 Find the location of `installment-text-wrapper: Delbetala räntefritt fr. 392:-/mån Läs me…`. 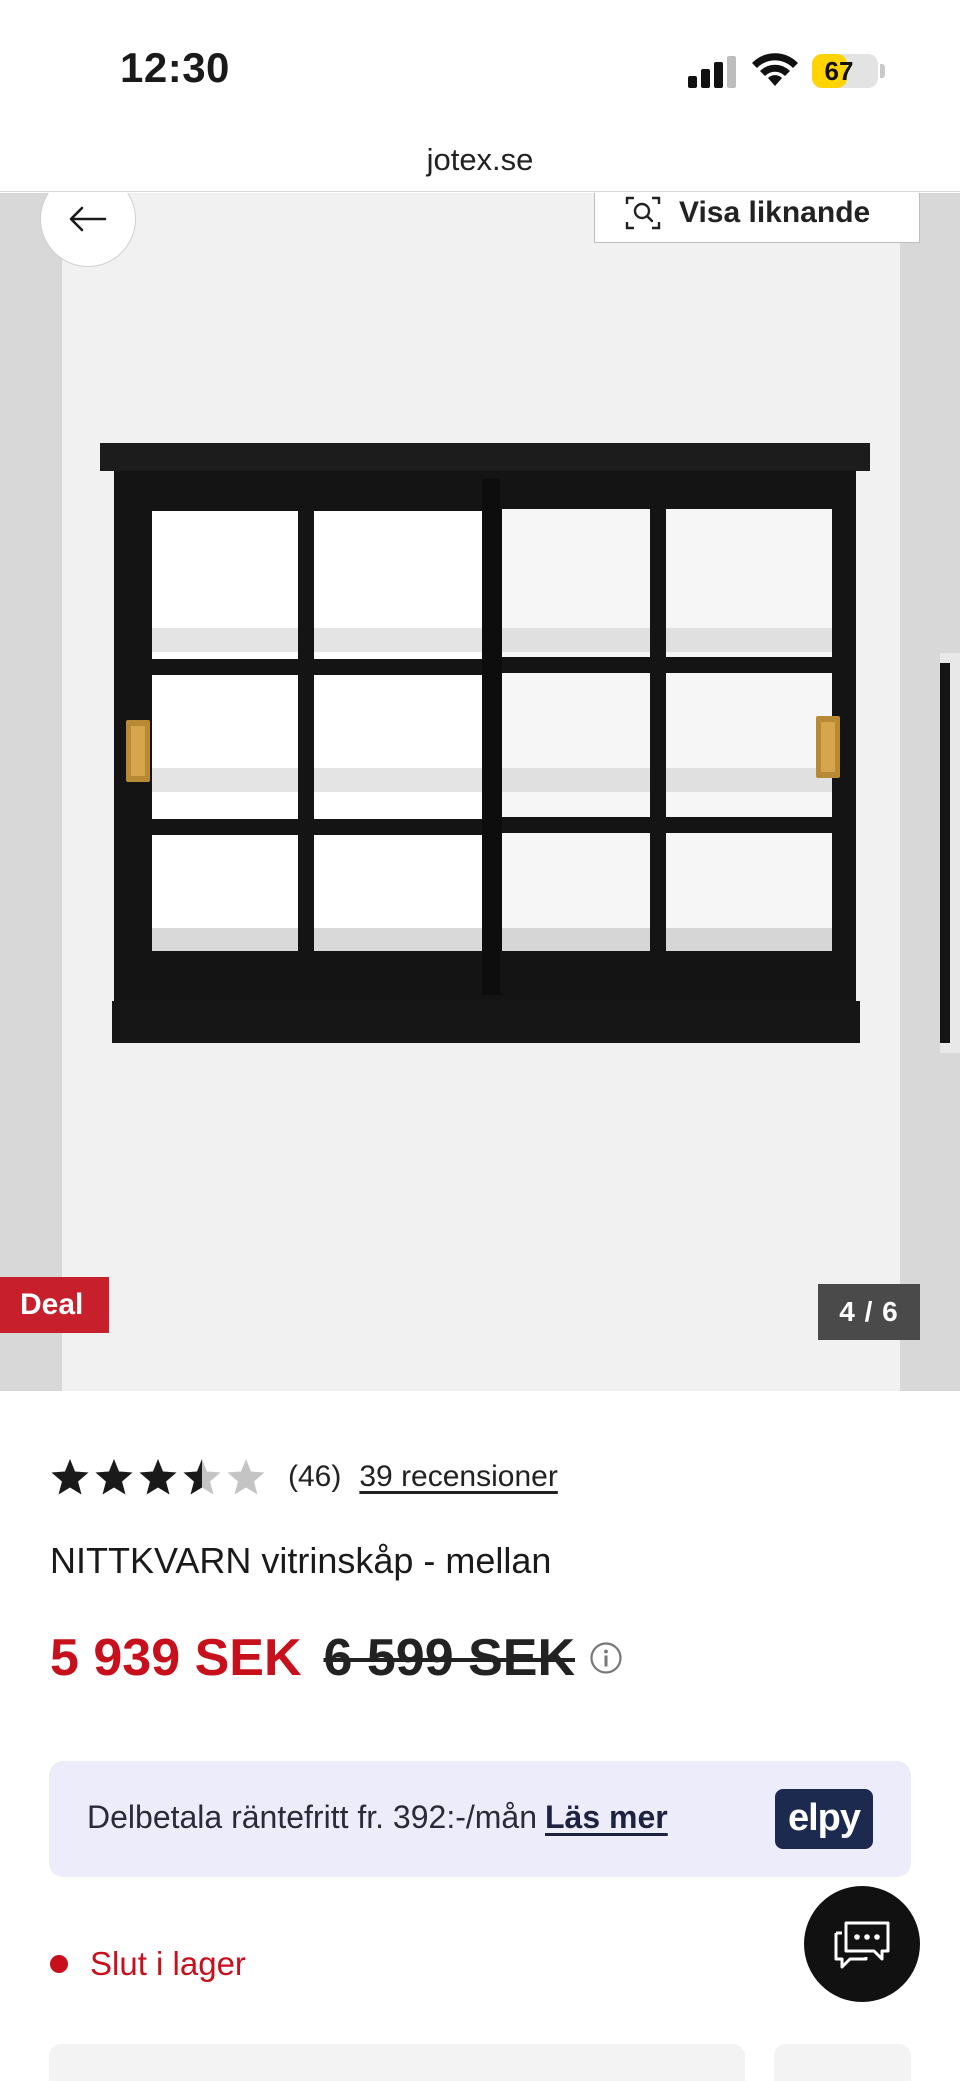

installment-text-wrapper: Delbetala räntefritt fr. 392:-/mån Läs me… is located at coordinates (377, 1817).